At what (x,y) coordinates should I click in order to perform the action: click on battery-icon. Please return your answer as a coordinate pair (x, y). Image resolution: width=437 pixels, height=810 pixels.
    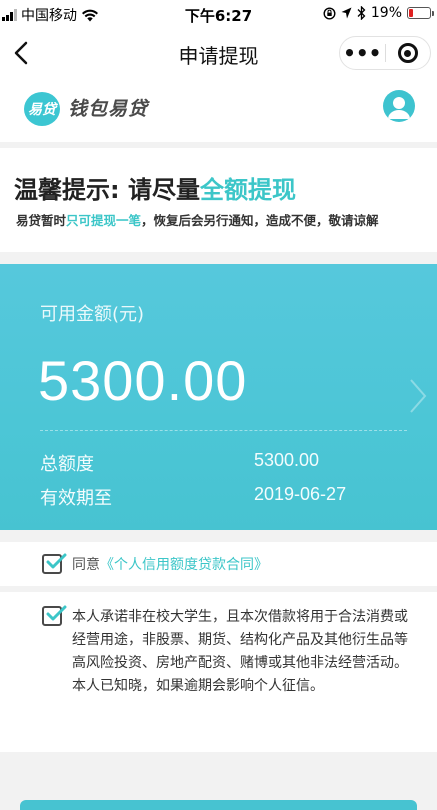
    Looking at the image, I should click on (420, 13).